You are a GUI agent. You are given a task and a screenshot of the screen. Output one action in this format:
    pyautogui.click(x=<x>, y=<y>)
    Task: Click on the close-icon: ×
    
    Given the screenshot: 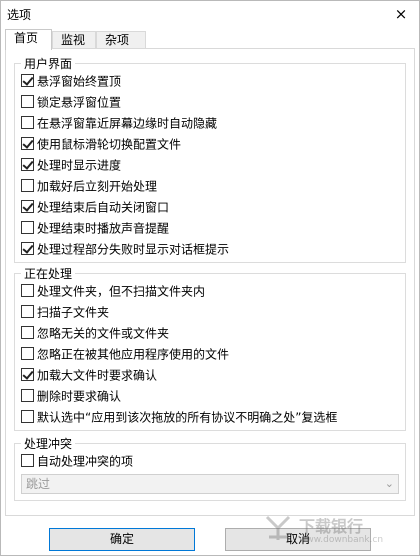 What is the action you would take?
    pyautogui.click(x=401, y=14)
    